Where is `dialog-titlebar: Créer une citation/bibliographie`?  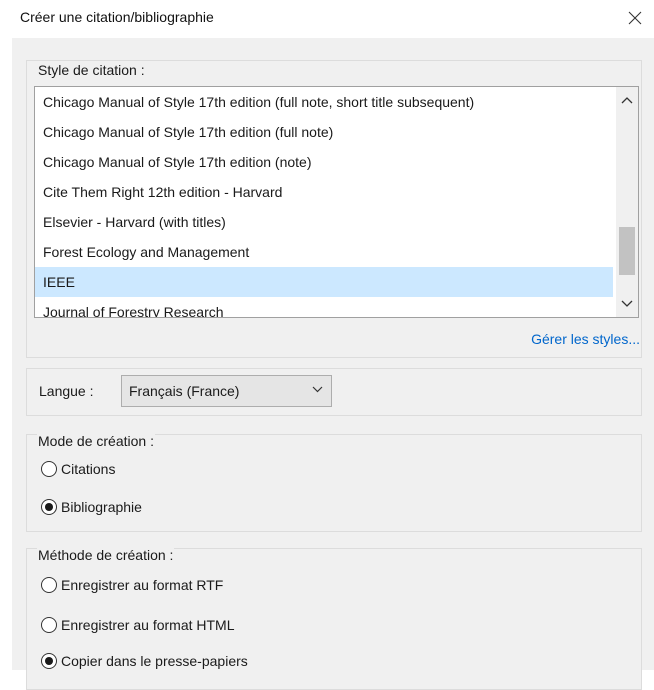 dialog-titlebar: Créer une citation/bibliographie is located at coordinates (327, 19).